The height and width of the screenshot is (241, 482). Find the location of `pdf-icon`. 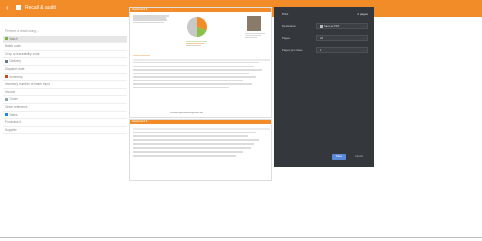

pdf-icon is located at coordinates (321, 26).